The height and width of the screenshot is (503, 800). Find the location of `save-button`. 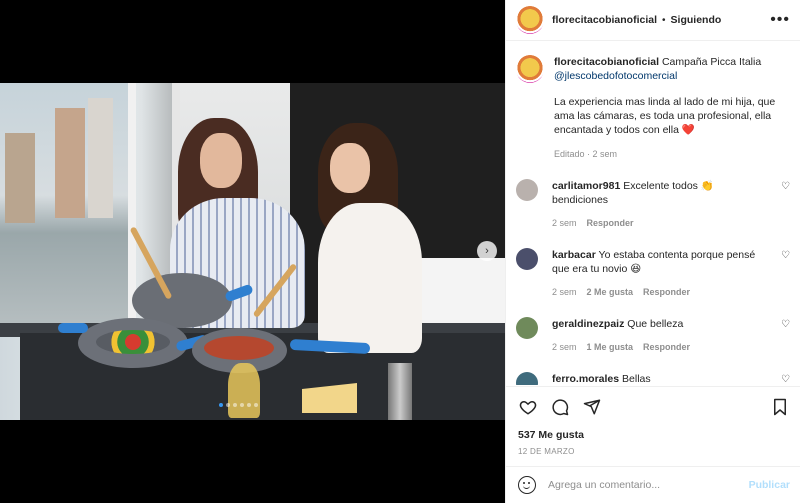

save-button is located at coordinates (780, 407).